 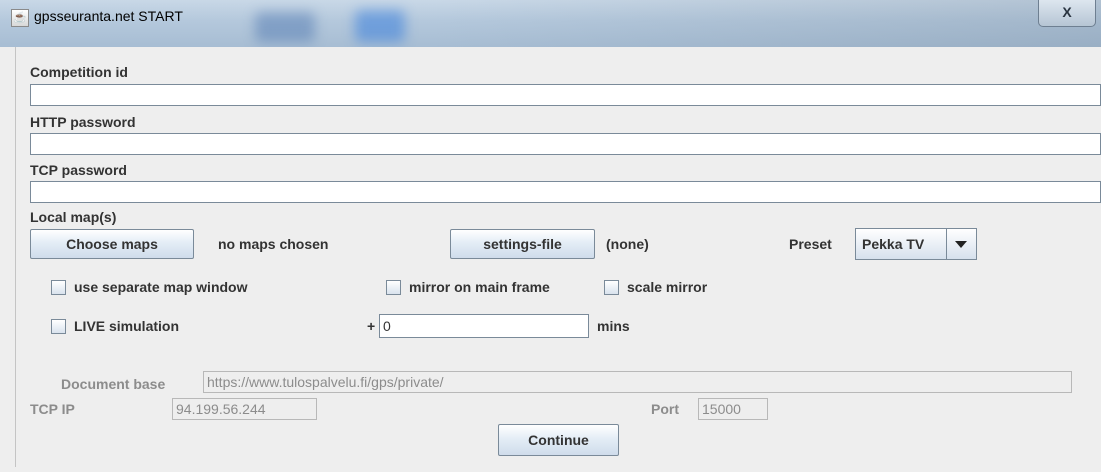 I want to click on local-maps-label: Local map(s), so click(x=73, y=217).